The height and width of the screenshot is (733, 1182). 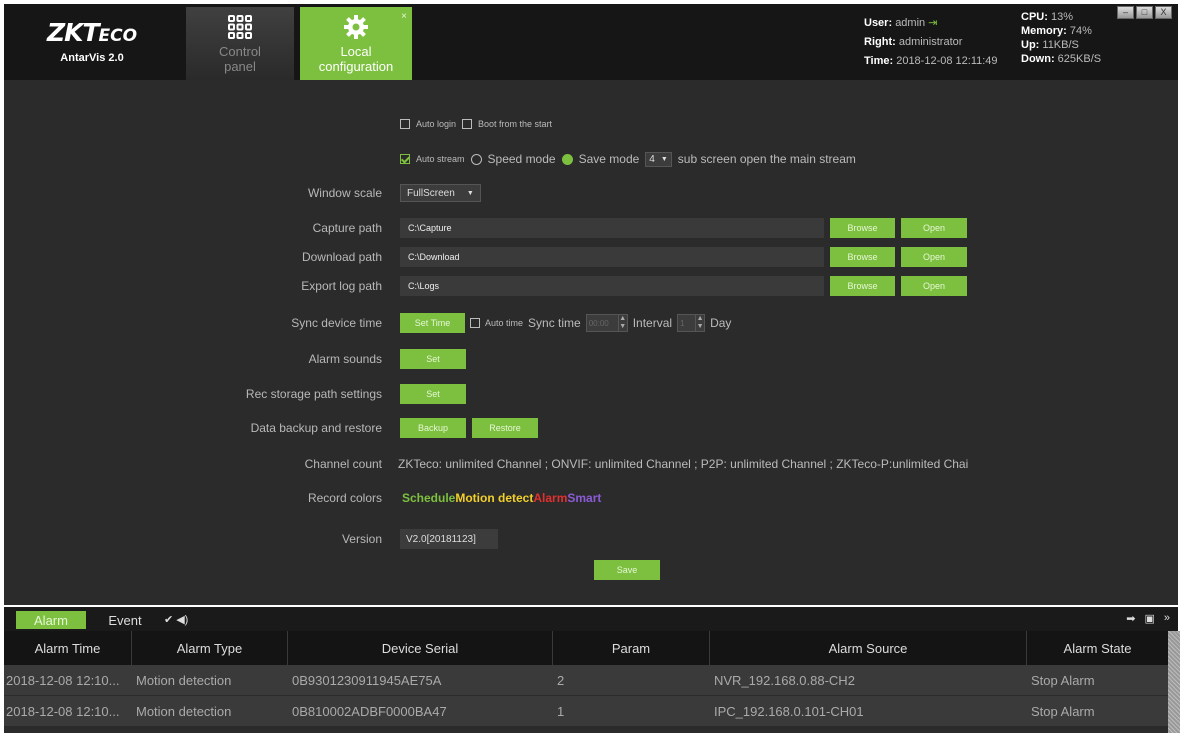 I want to click on download-path-row: Download path C:\Download Browse Open, so click(x=591, y=257).